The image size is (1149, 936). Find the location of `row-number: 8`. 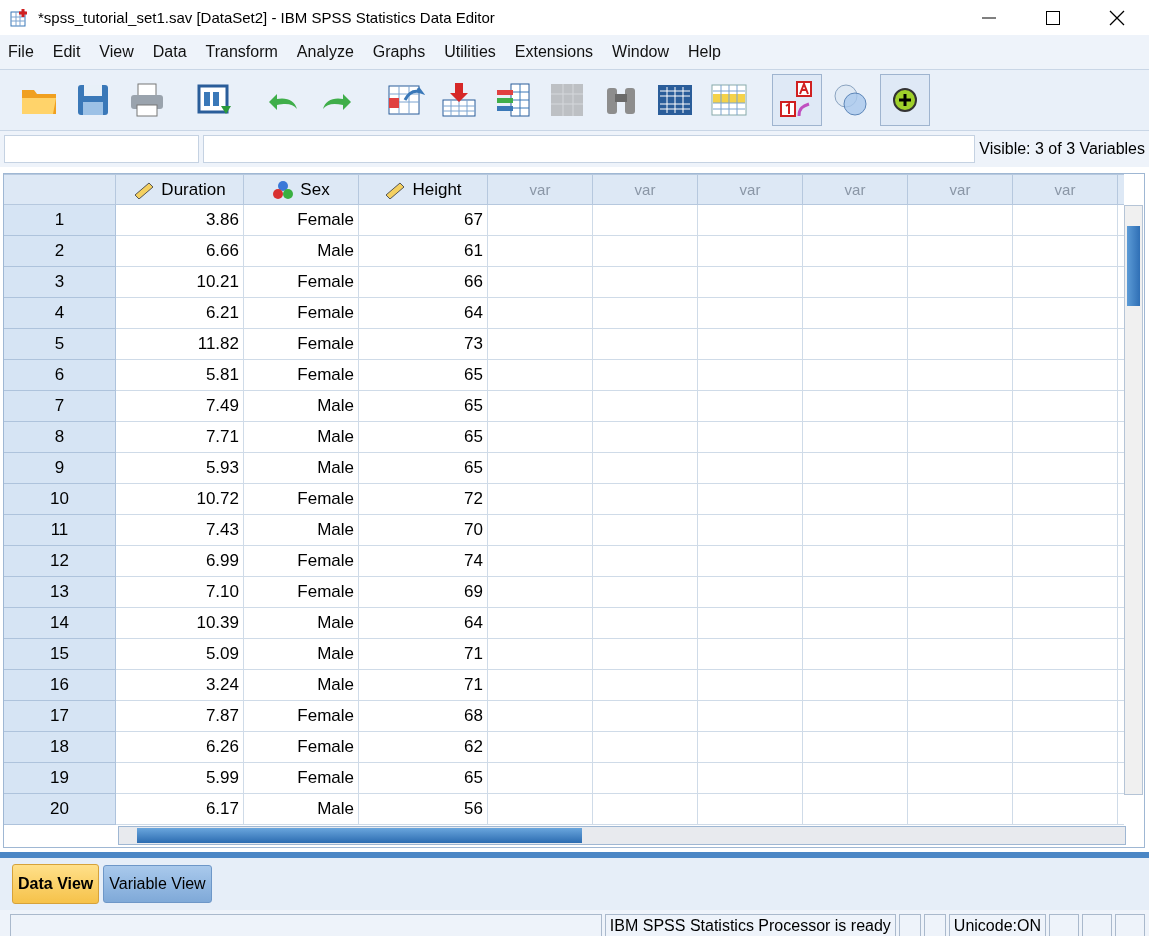

row-number: 8 is located at coordinates (60, 437).